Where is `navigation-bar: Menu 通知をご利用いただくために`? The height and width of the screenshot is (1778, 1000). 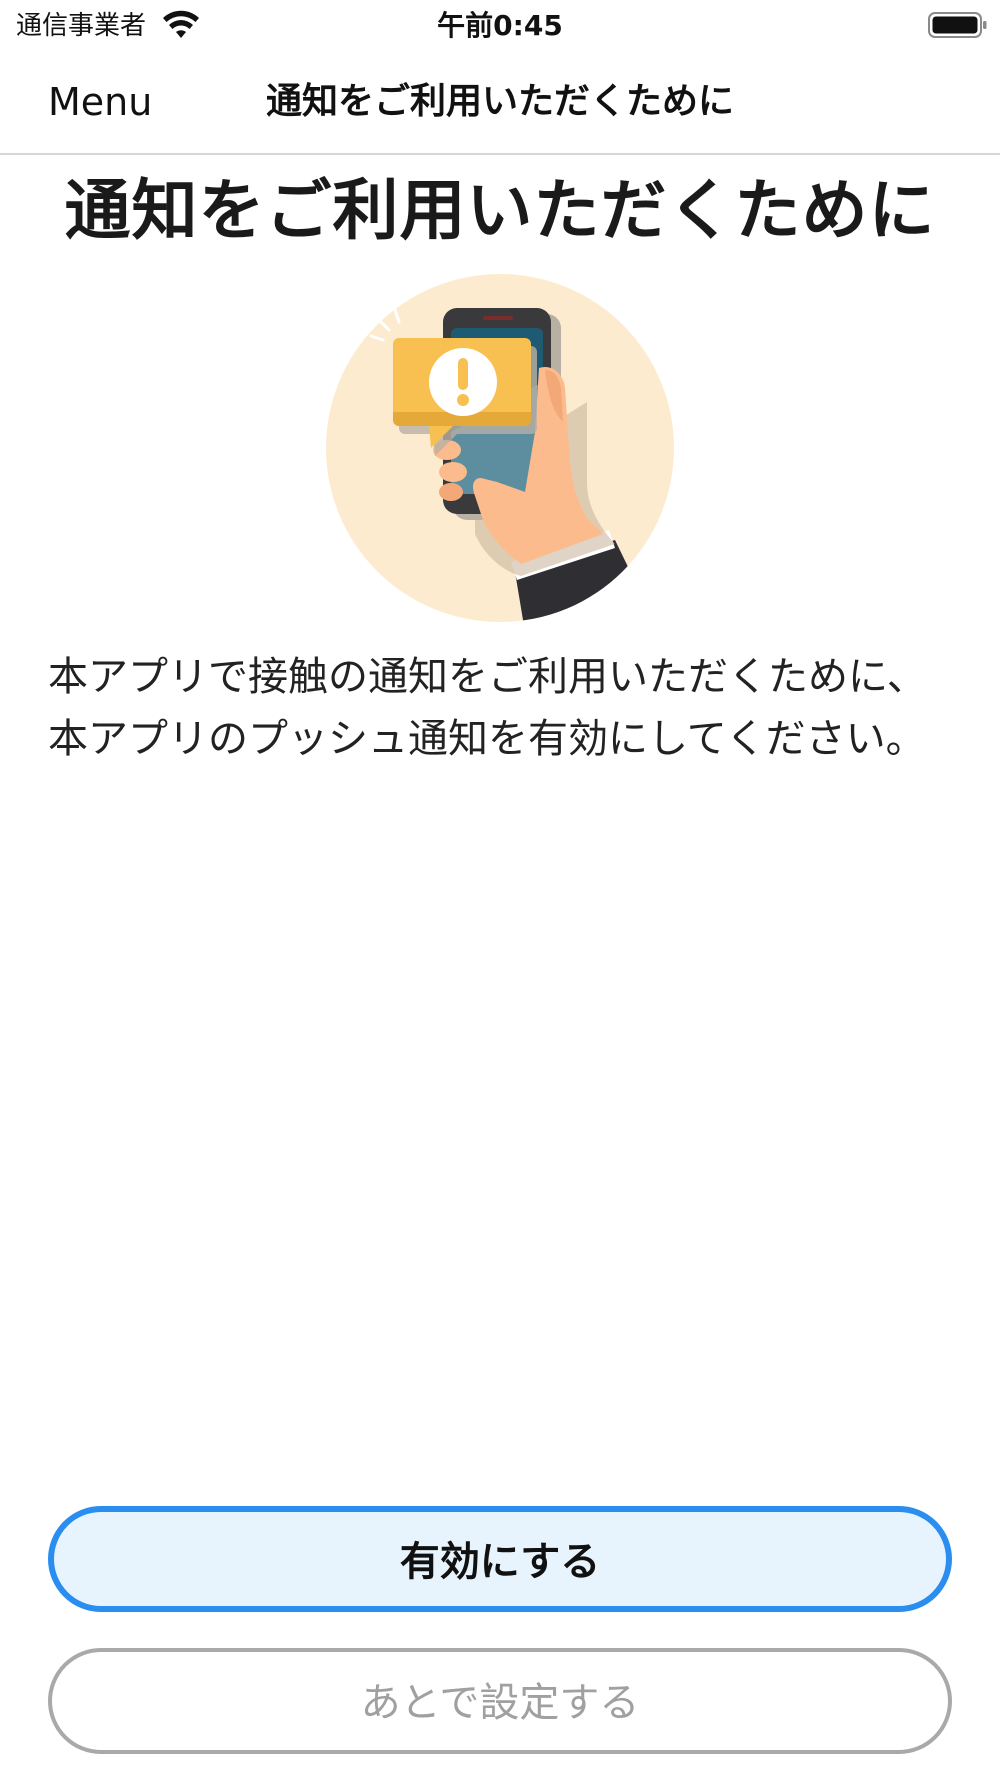
navigation-bar: Menu 通知をご利用いただくために is located at coordinates (500, 103).